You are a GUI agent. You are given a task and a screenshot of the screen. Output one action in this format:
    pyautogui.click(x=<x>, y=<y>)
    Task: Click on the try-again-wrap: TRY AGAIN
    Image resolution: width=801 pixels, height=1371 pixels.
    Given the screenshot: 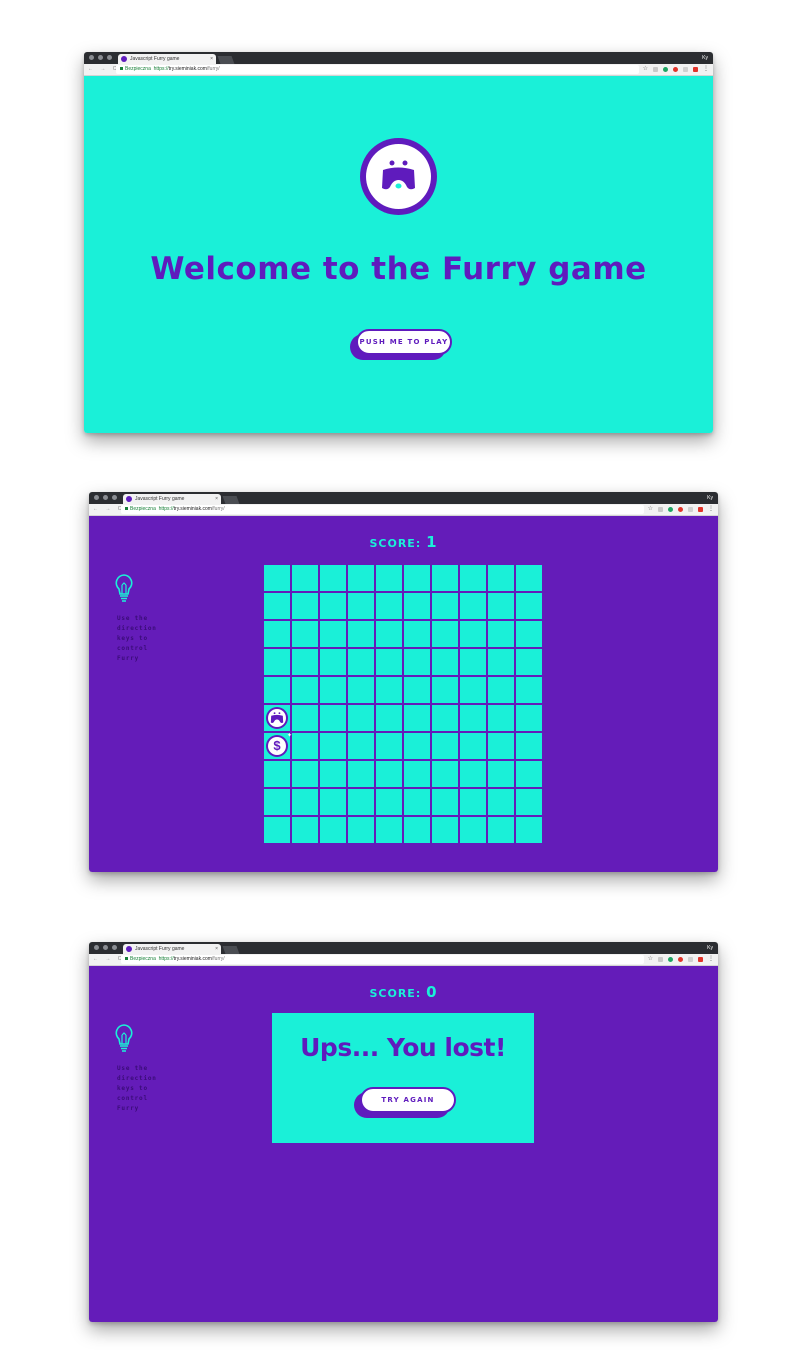 What is the action you would take?
    pyautogui.click(x=405, y=1102)
    